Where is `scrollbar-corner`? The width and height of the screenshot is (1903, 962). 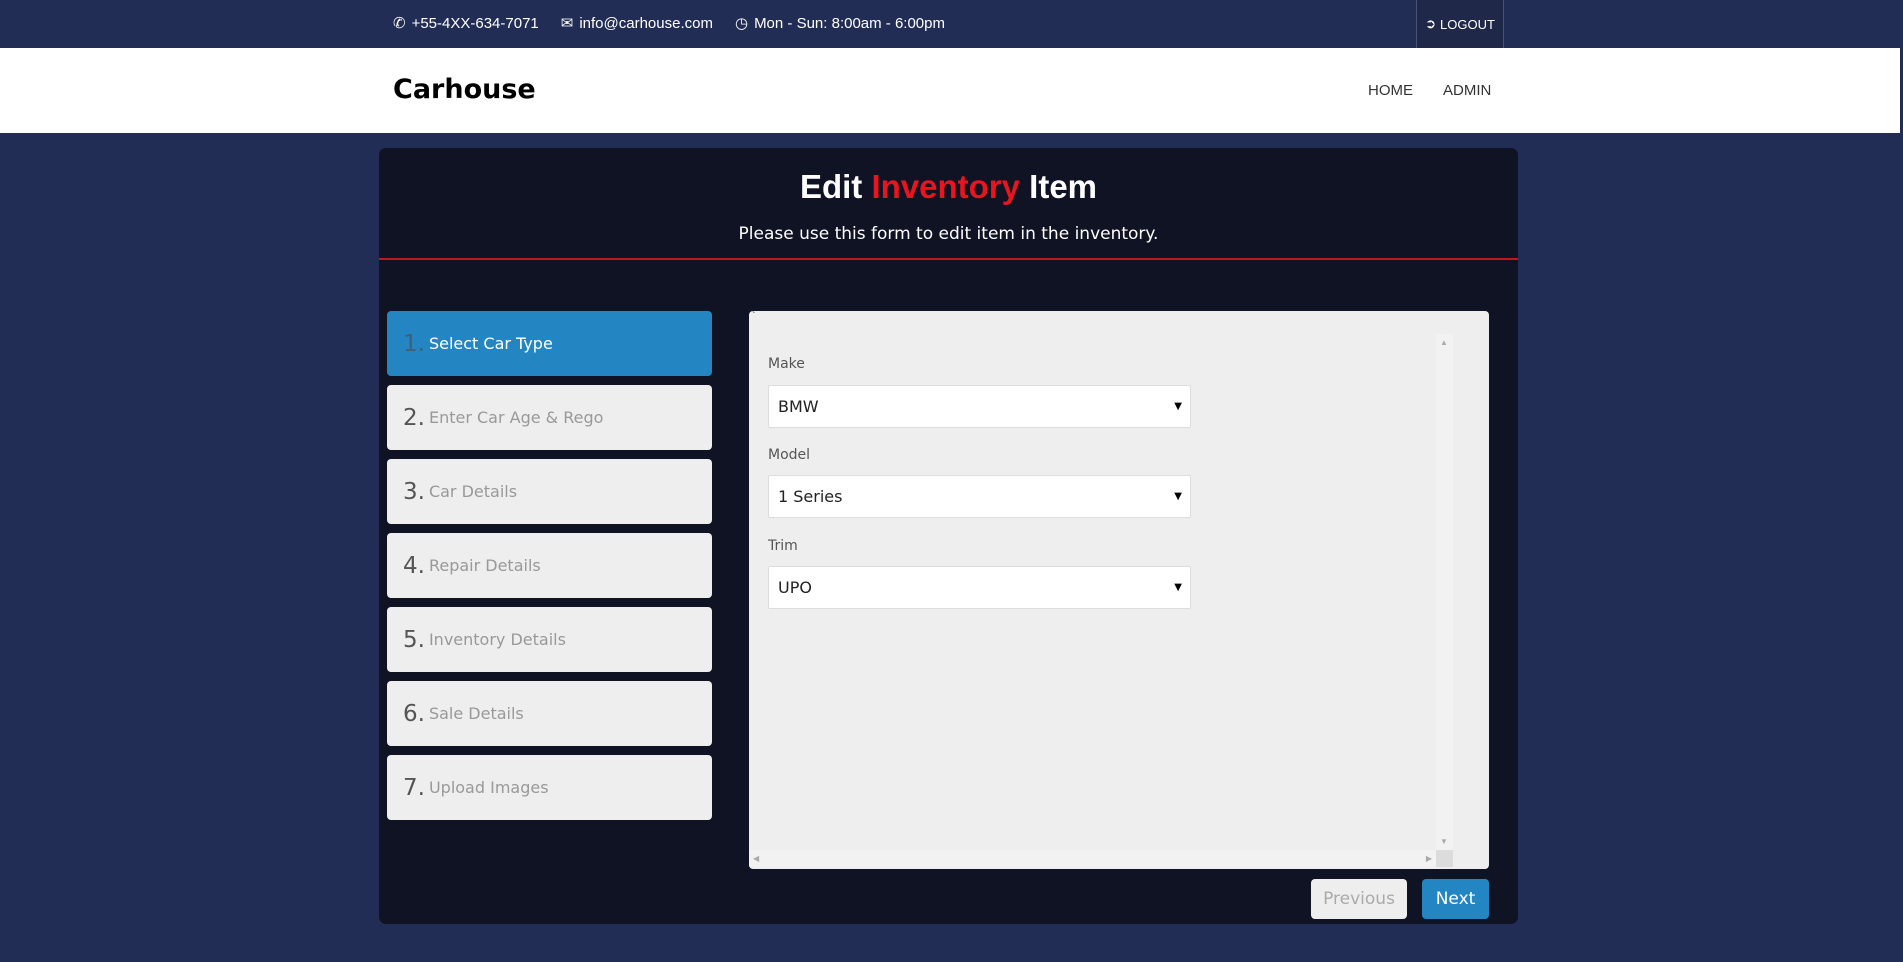
scrollbar-corner is located at coordinates (1444, 858).